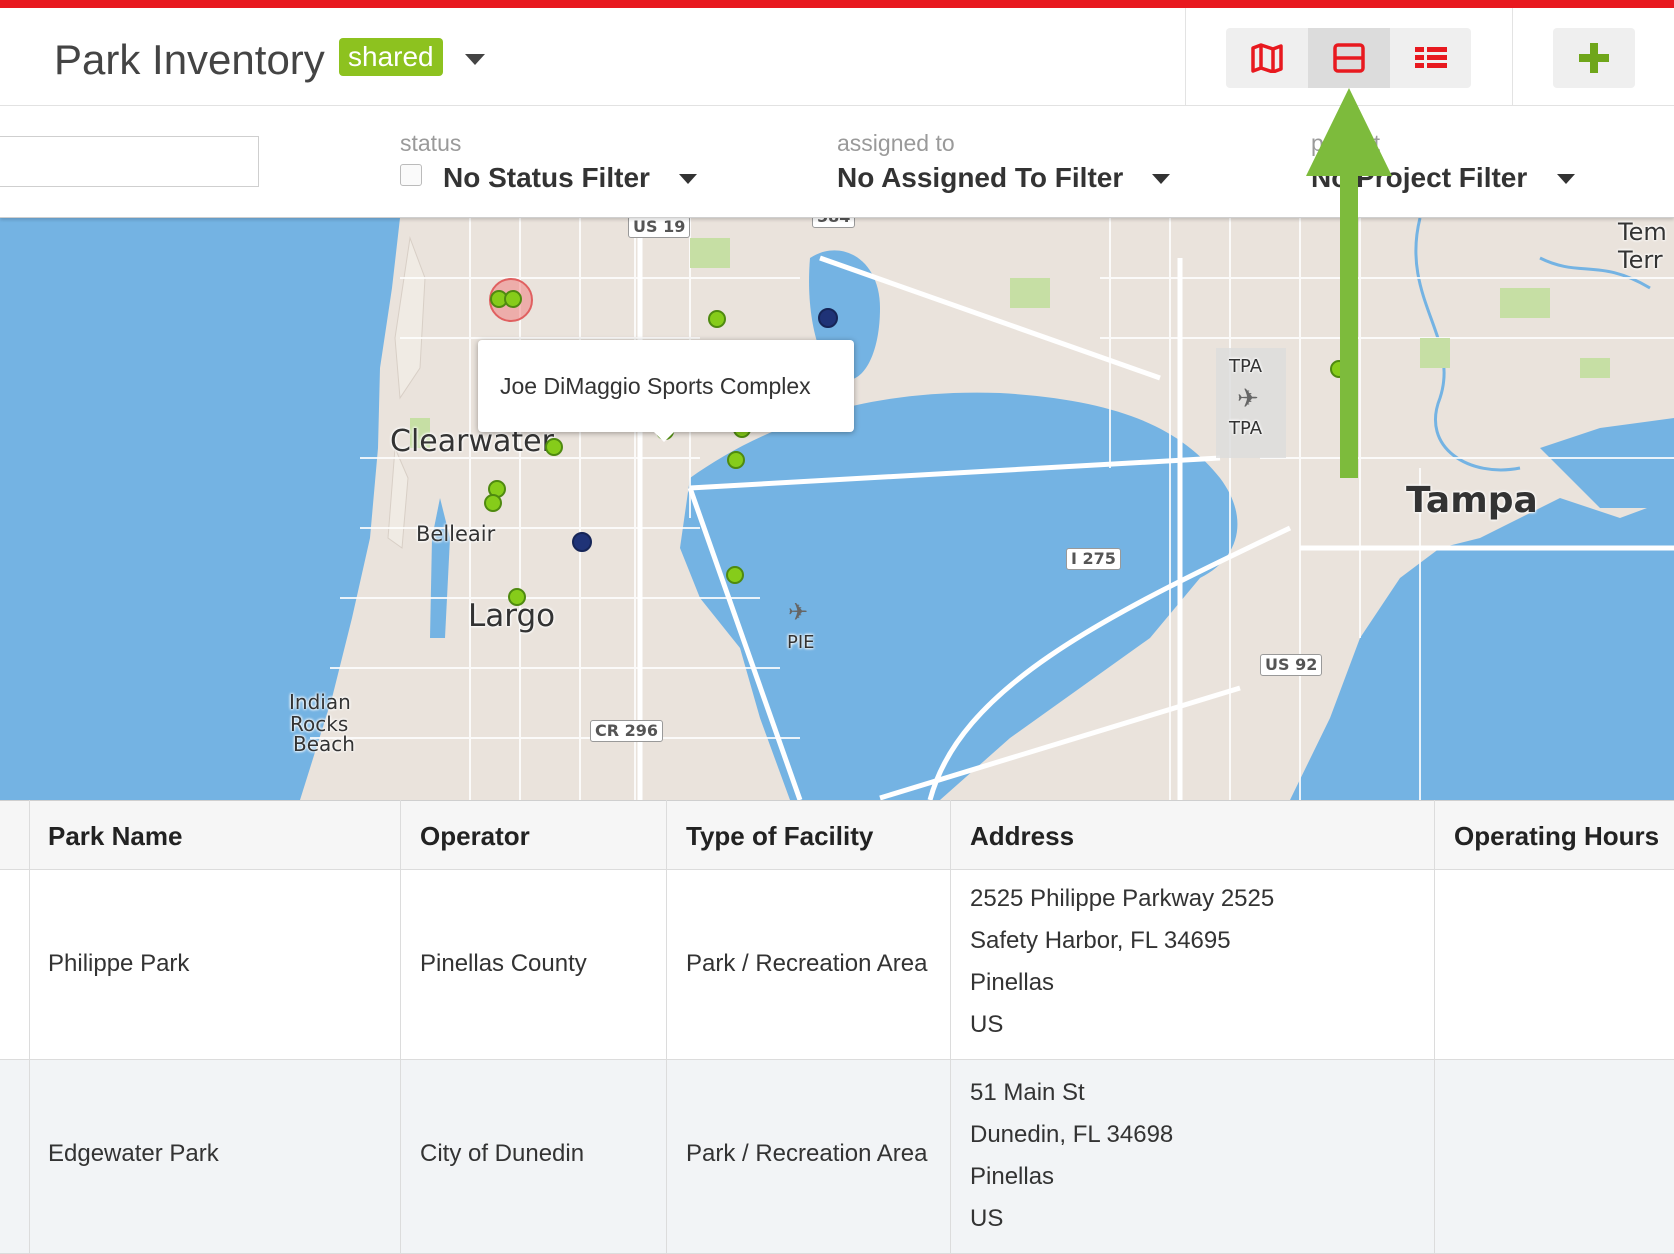 The height and width of the screenshot is (1254, 1674). What do you see at coordinates (1161, 179) in the screenshot?
I see `assigned-to-dropdown-caret-icon` at bounding box center [1161, 179].